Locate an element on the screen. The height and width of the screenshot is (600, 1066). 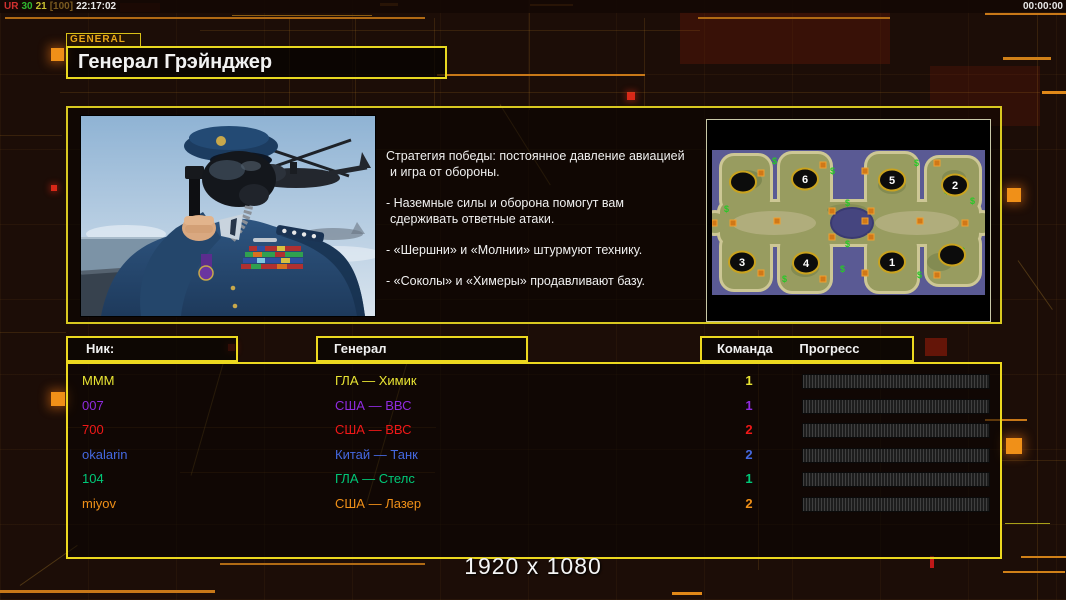
start-marker-5: 5 is located at coordinates (892, 181).